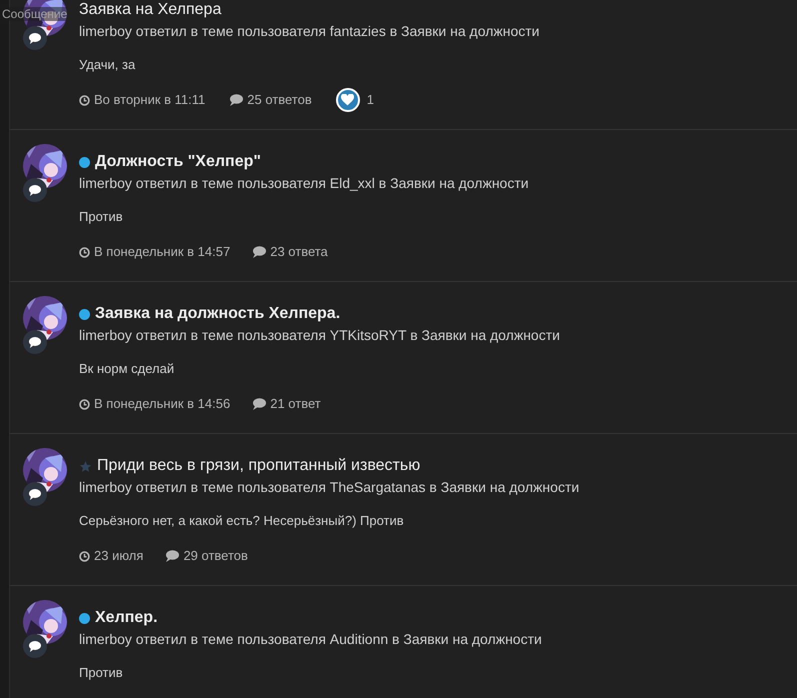  I want to click on post-excerpt: Вк норм сделай, so click(127, 369).